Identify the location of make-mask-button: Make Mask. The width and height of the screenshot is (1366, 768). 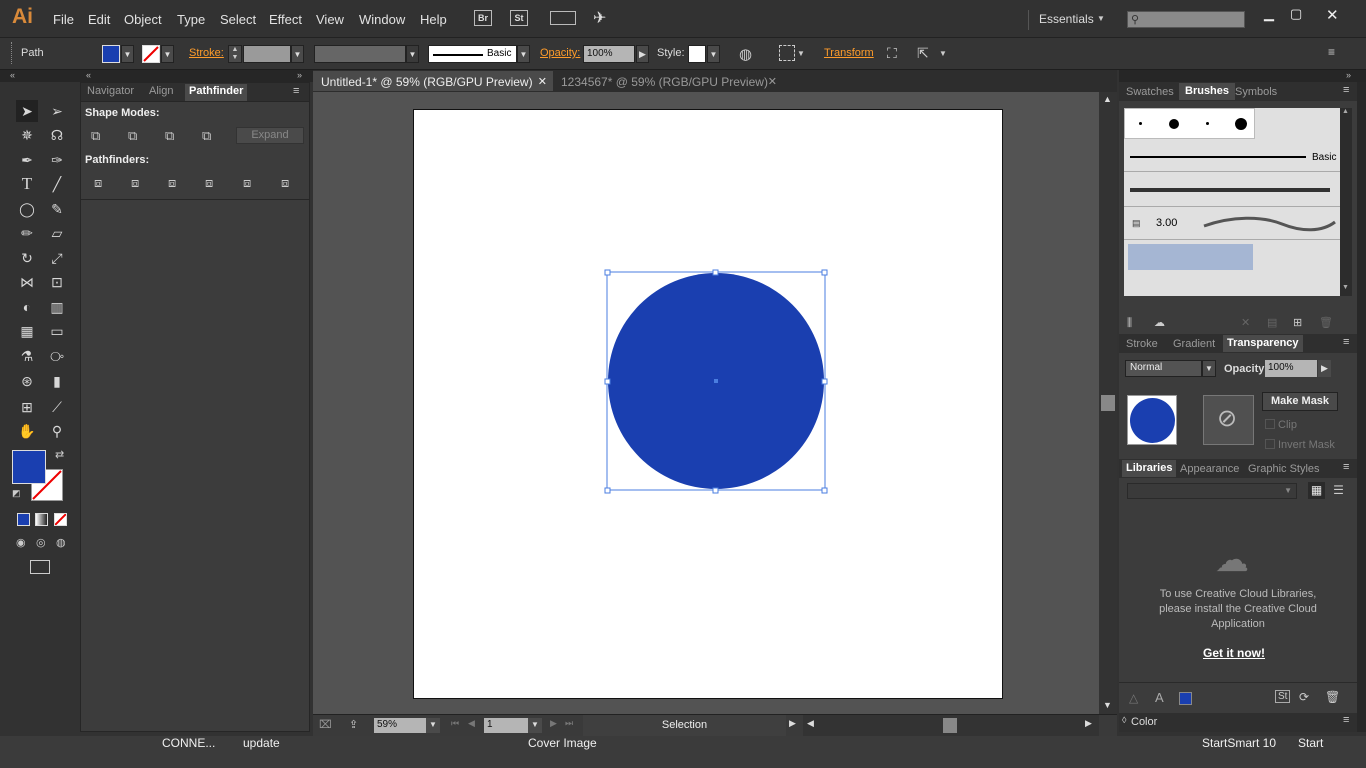
(1300, 401).